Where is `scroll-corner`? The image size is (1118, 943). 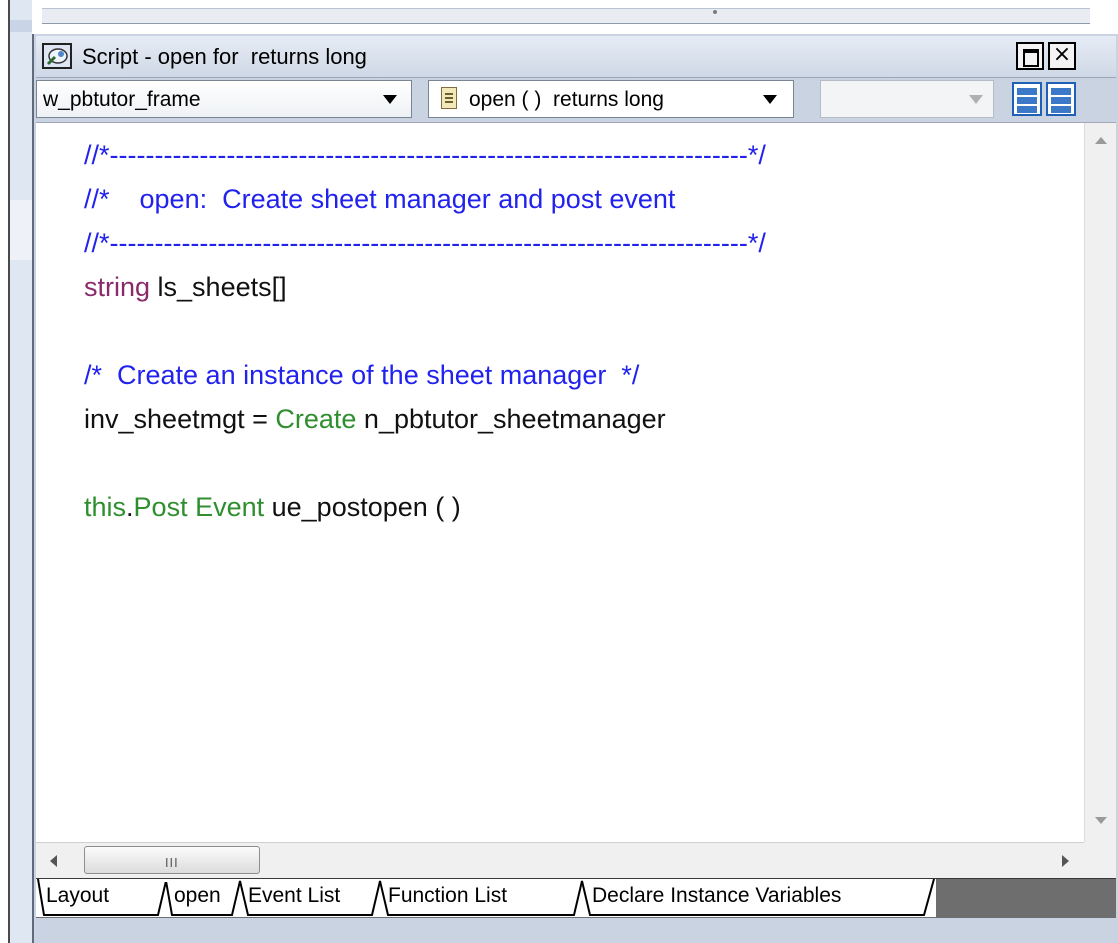 scroll-corner is located at coordinates (1100, 860).